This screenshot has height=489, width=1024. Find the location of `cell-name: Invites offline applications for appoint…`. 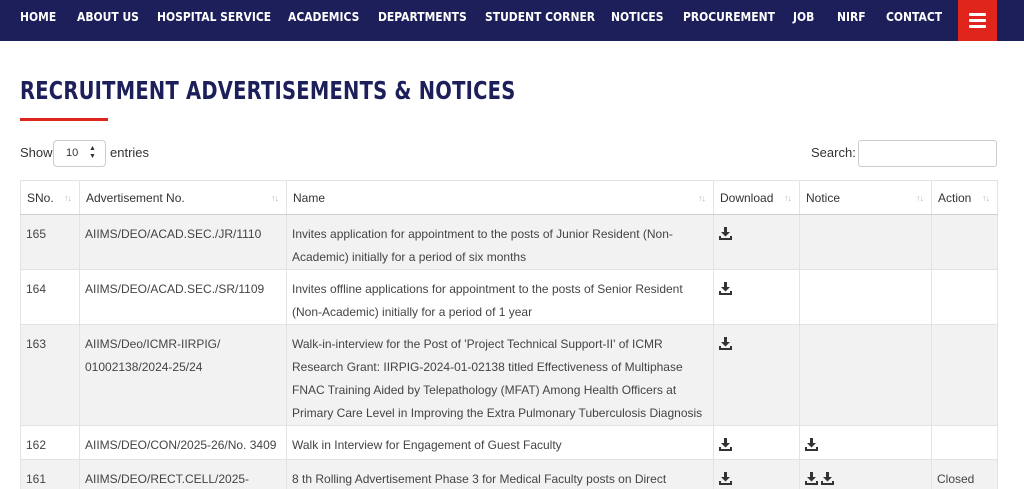

cell-name: Invites offline applications for appoint… is located at coordinates (500, 297).